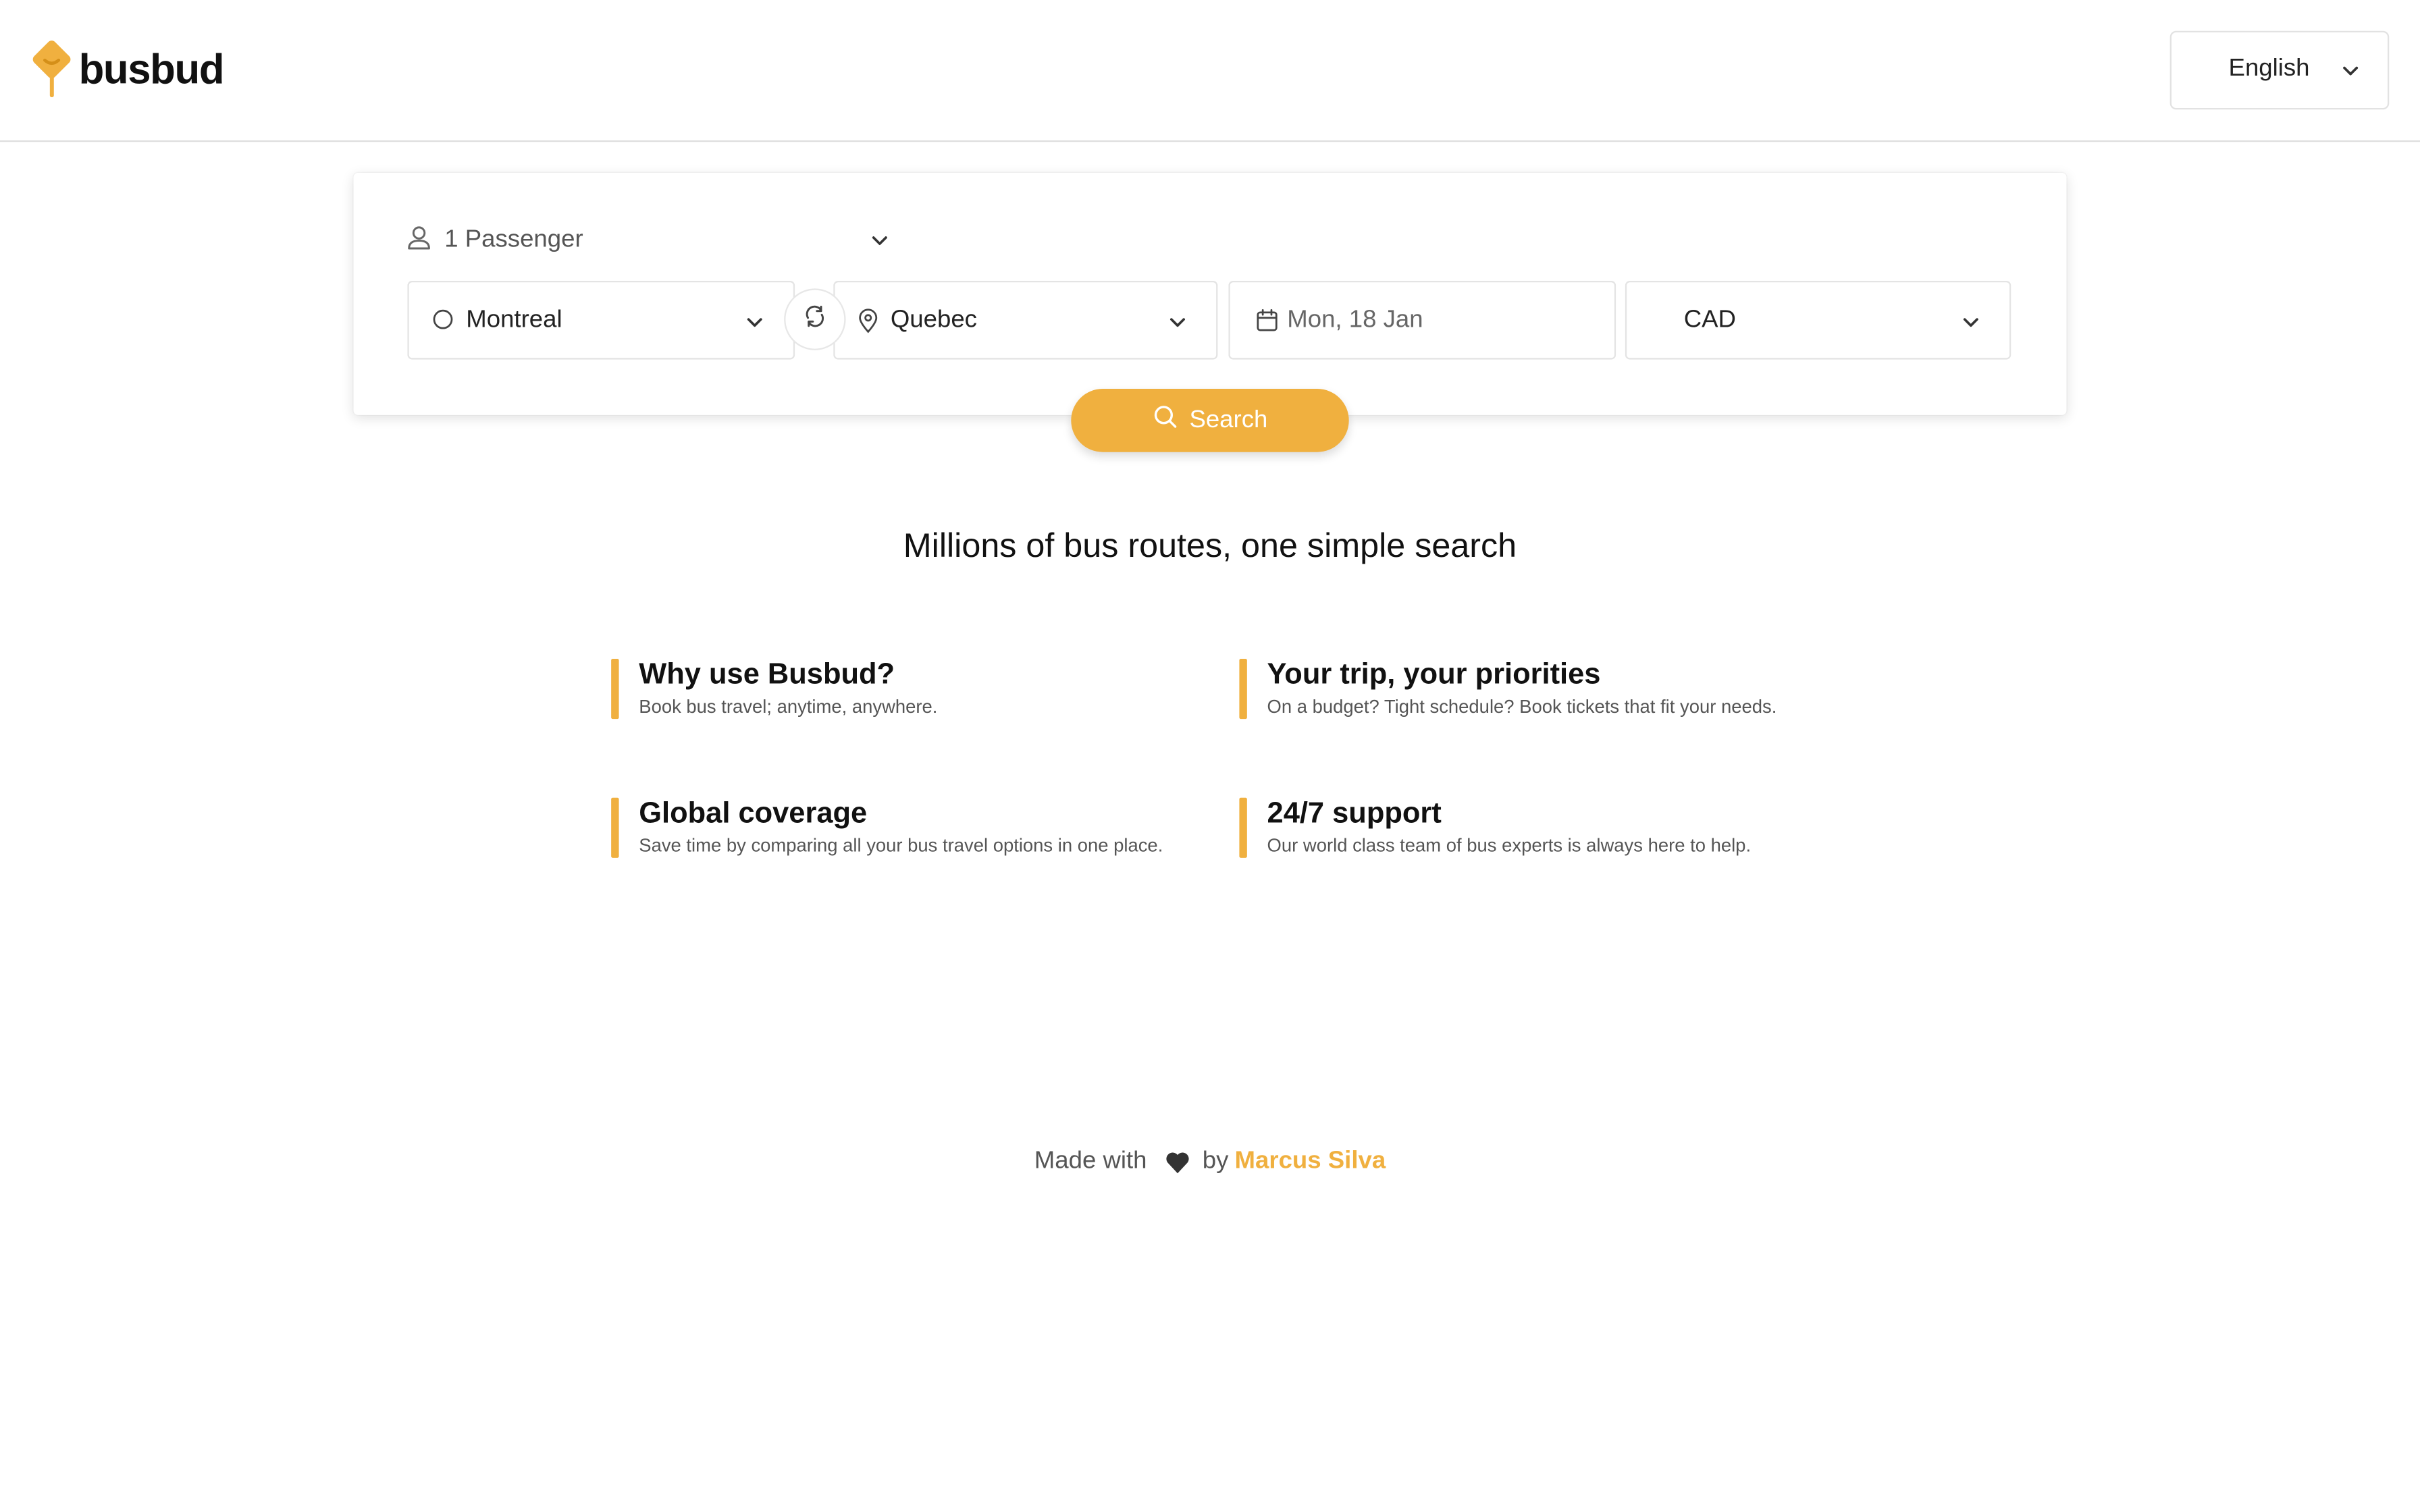  Describe the element at coordinates (753, 814) in the screenshot. I see `feature-title: Global coverage` at that location.